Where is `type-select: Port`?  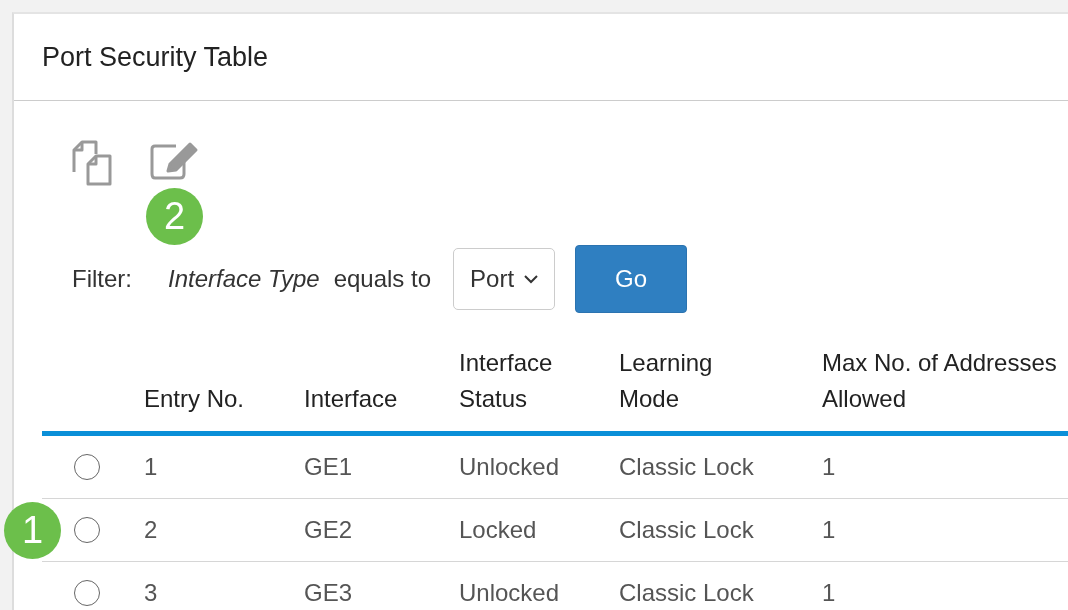
type-select: Port is located at coordinates (504, 279).